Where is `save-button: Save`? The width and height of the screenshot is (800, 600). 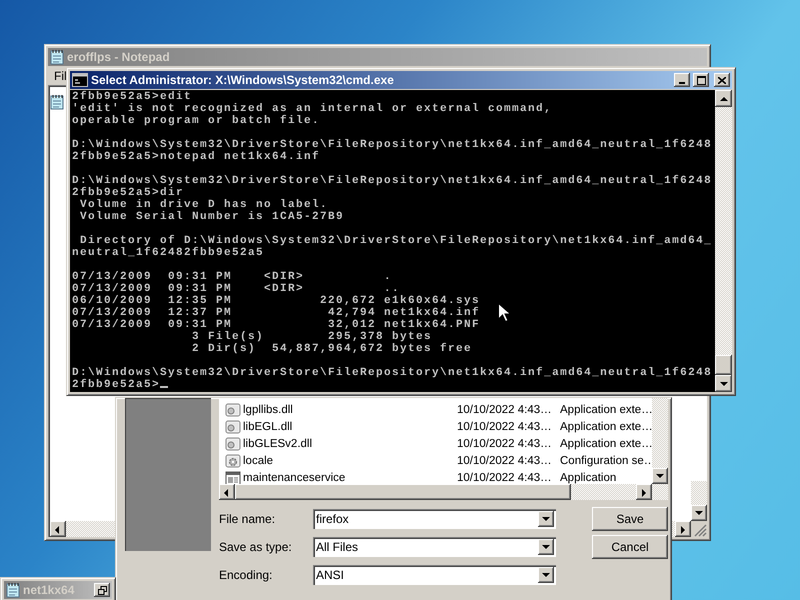 save-button: Save is located at coordinates (630, 519).